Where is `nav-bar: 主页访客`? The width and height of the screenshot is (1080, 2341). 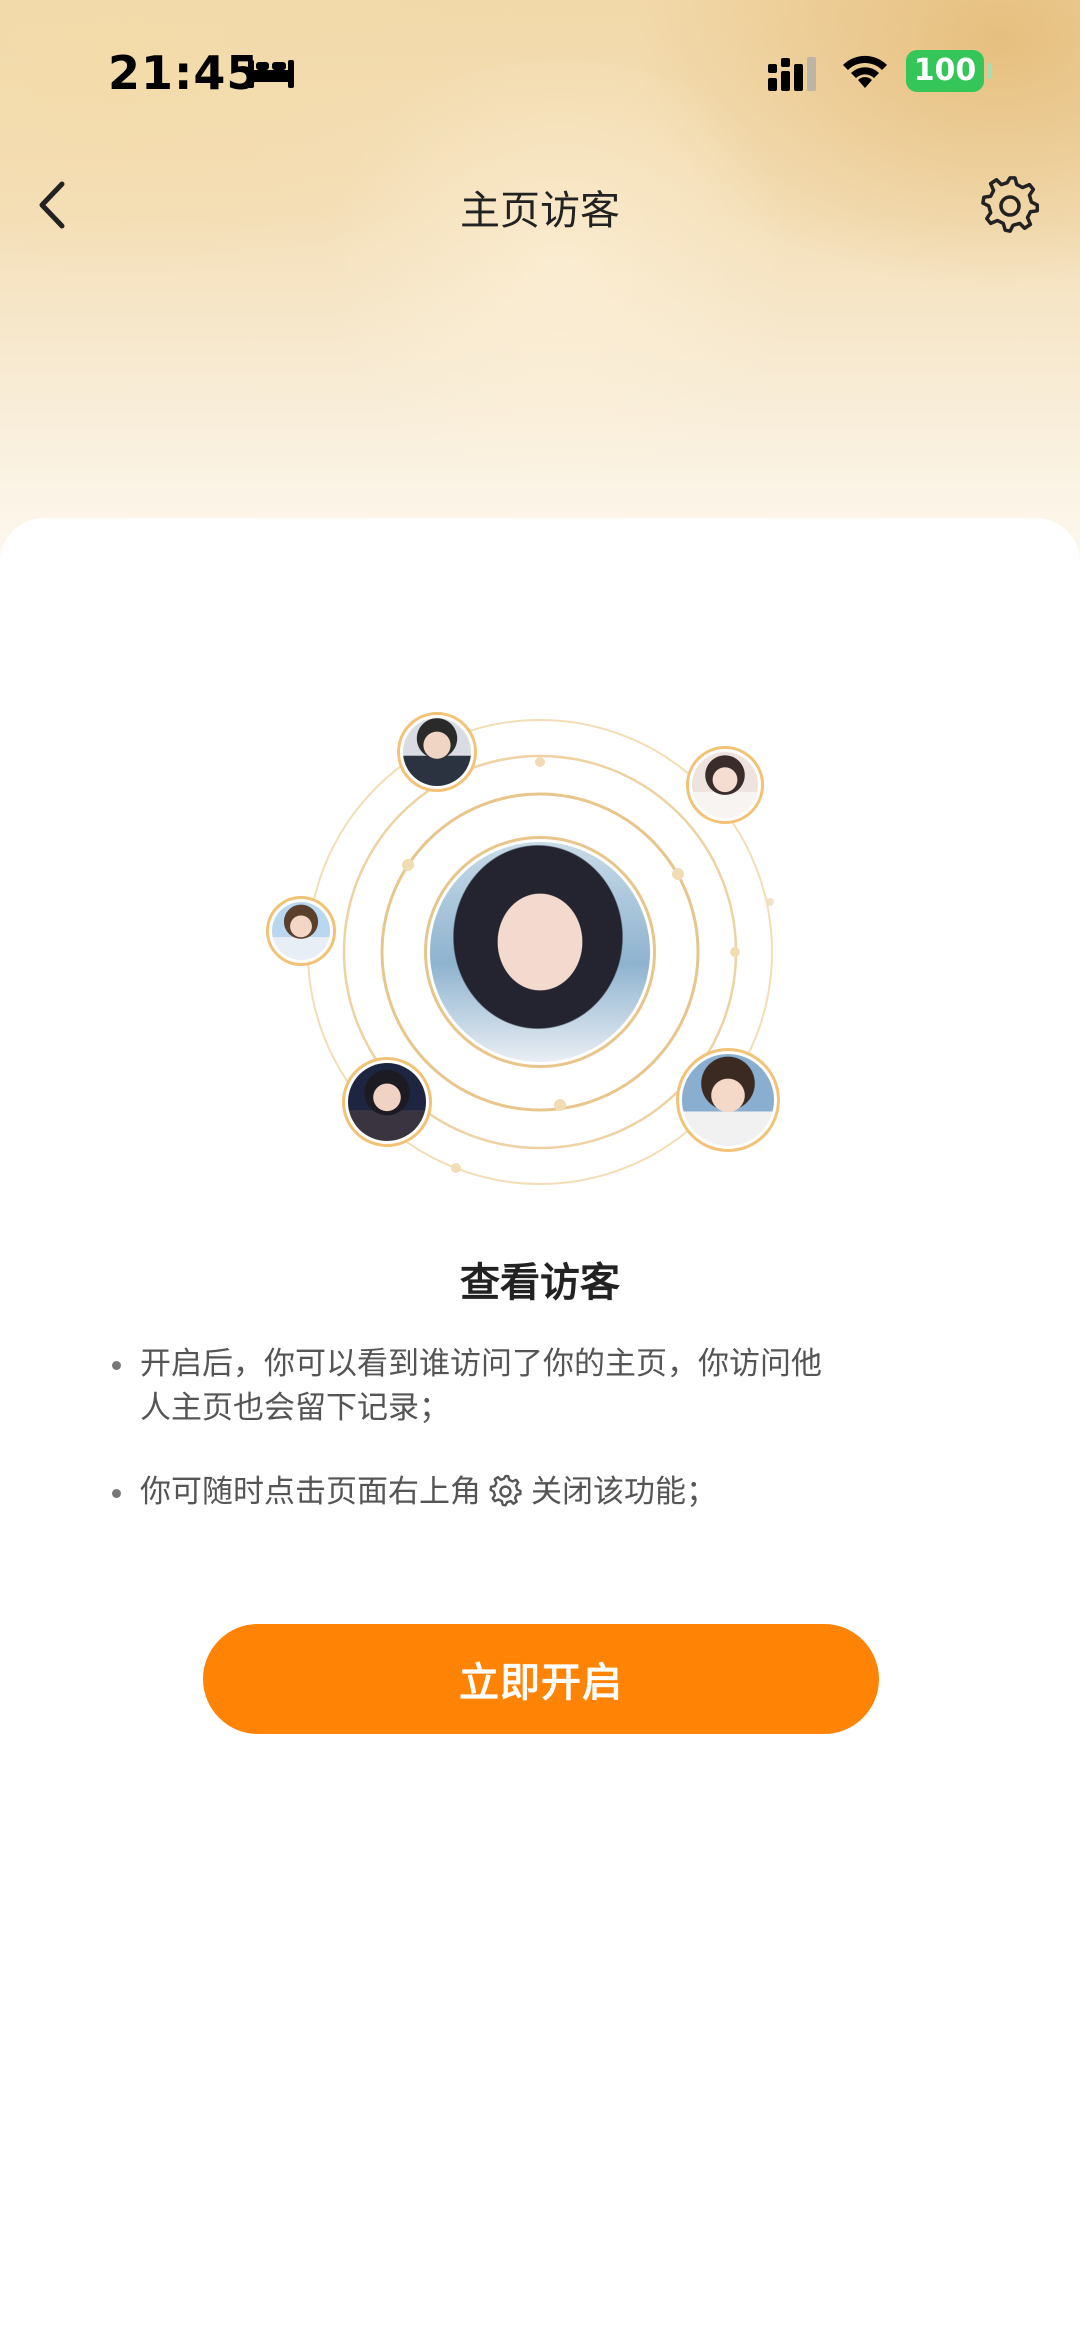
nav-bar: 主页访客 is located at coordinates (540, 205).